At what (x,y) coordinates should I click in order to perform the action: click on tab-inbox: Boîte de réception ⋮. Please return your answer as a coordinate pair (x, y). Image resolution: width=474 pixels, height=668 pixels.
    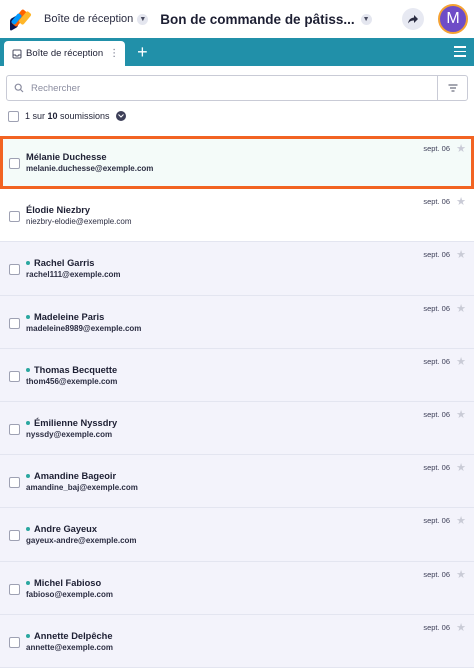
    Looking at the image, I should click on (65, 53).